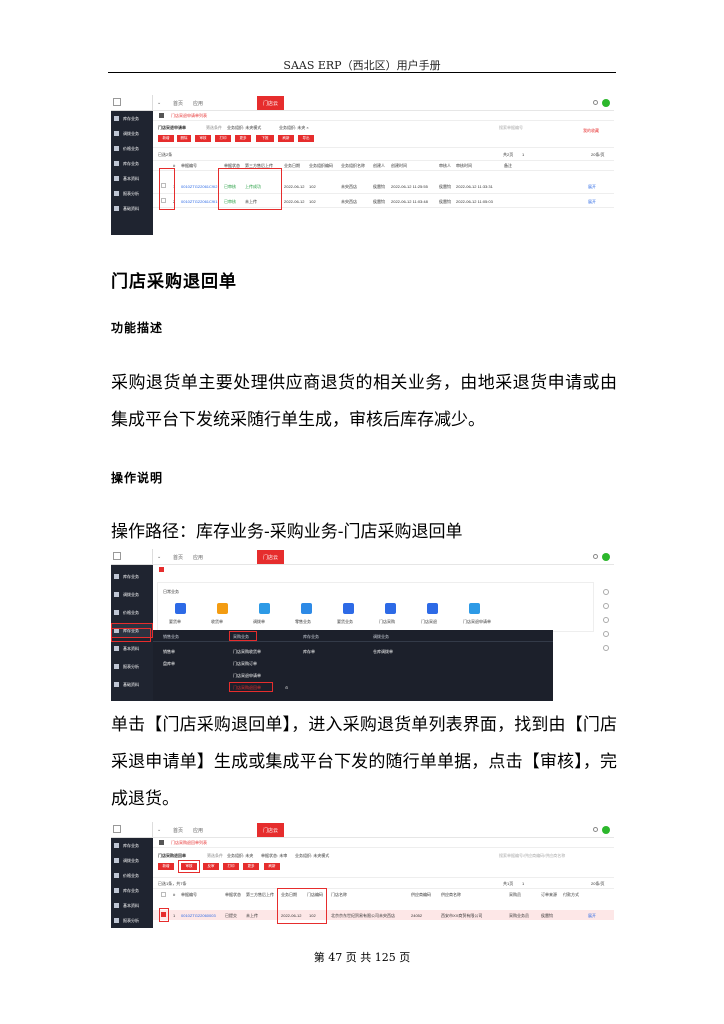  What do you see at coordinates (198, 915) in the screenshot?
I see `doc-number-link: 0010ZTG22060003` at bounding box center [198, 915].